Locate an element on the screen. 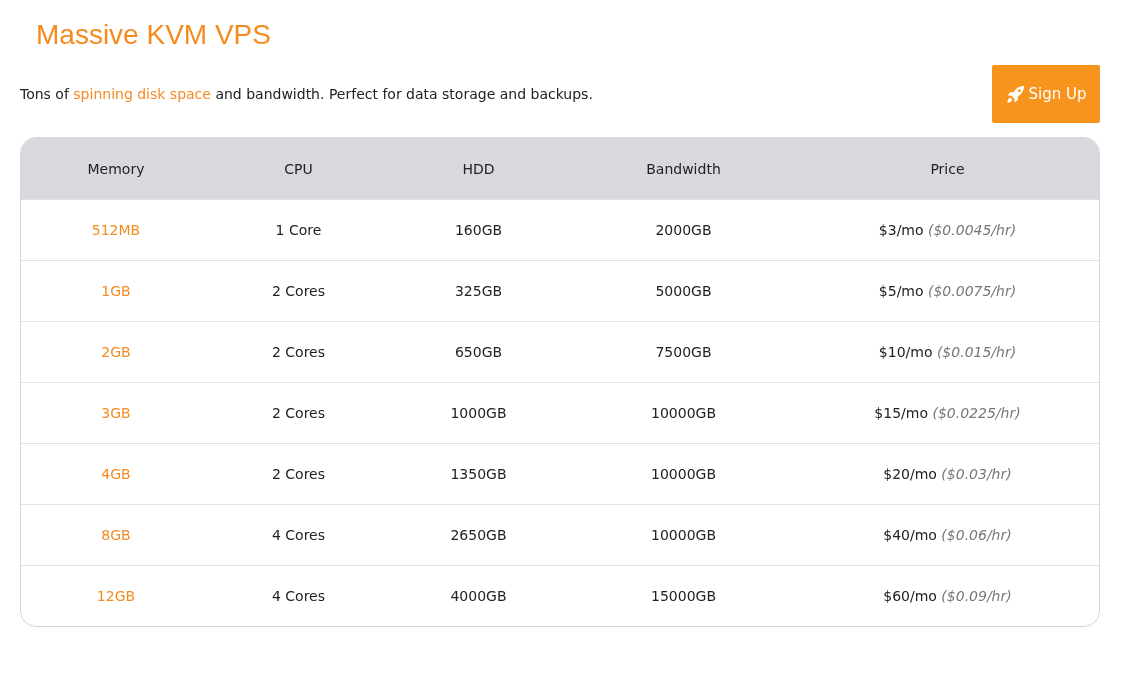  hdd-cell-text: 160GB is located at coordinates (478, 230).